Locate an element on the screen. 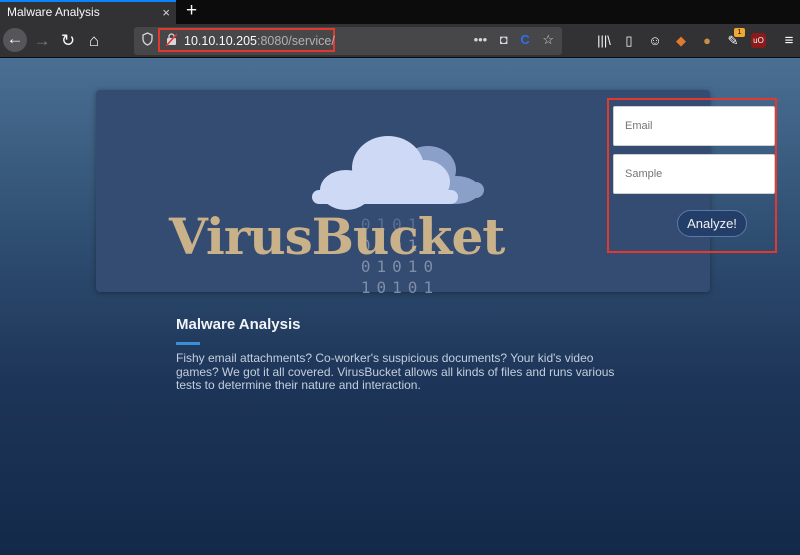 Image resolution: width=800 pixels, height=555 pixels. bookmark-star-icon: ☆ is located at coordinates (548, 39).